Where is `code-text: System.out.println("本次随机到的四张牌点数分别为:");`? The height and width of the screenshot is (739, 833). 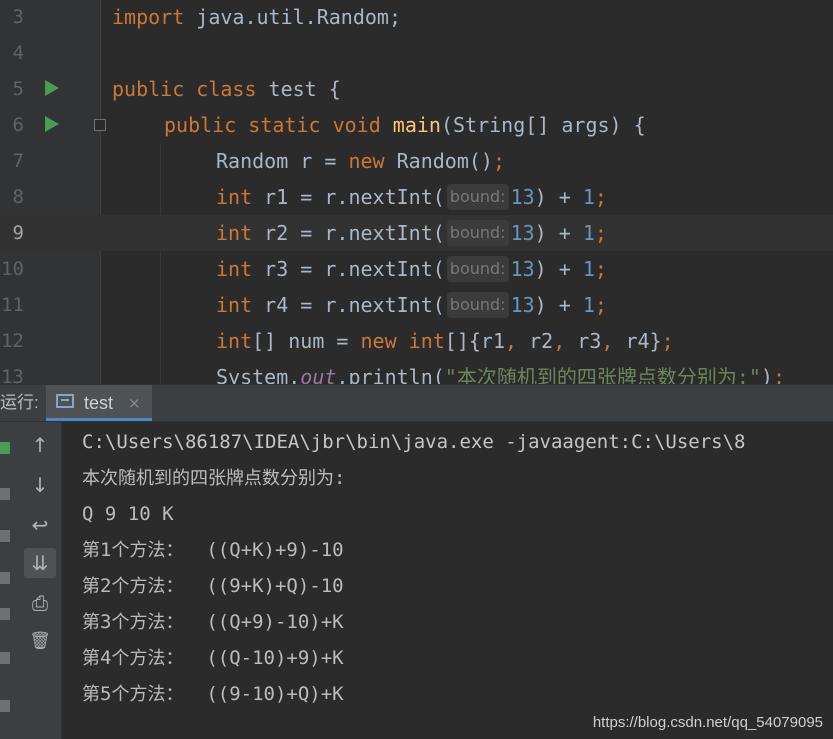 code-text: System.out.println("本次随机到的四张牌点数分别为:"); is located at coordinates (500, 371).